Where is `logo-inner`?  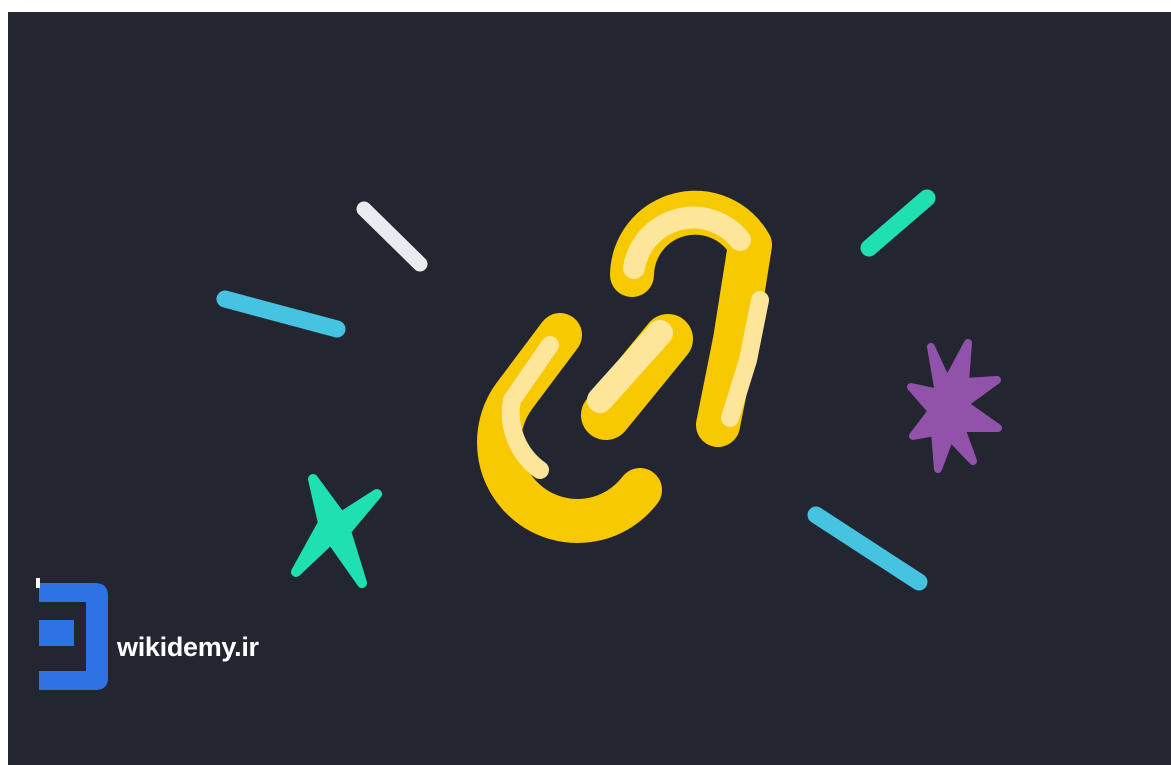 logo-inner is located at coordinates (56, 633).